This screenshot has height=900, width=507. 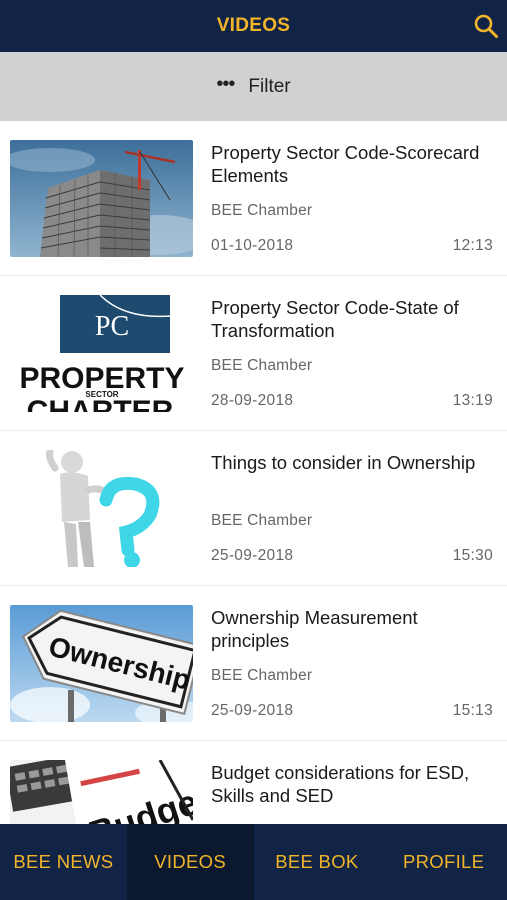 I want to click on top-app-bar: VIDEOS, so click(x=253, y=26).